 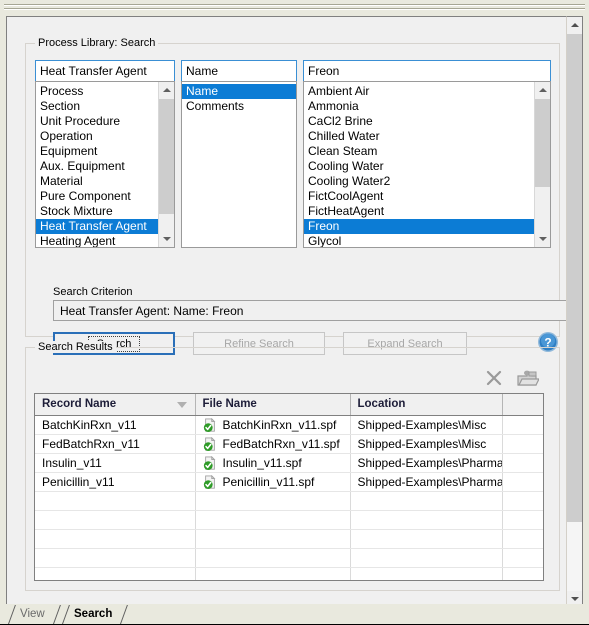 I want to click on list-item: Aux. Equipment, so click(x=97, y=166).